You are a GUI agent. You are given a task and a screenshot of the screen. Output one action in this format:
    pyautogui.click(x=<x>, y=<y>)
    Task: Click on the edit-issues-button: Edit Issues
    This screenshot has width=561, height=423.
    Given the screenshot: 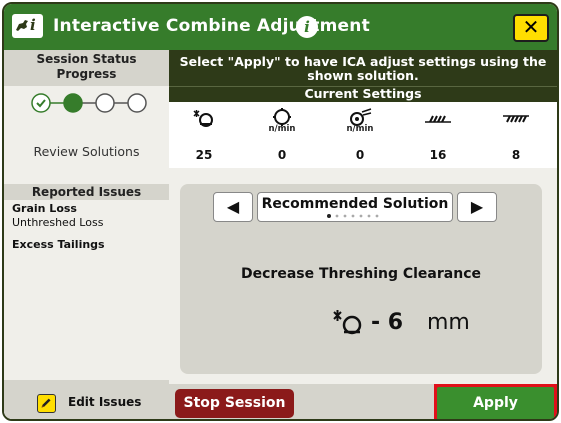 What is the action you would take?
    pyautogui.click(x=86, y=399)
    